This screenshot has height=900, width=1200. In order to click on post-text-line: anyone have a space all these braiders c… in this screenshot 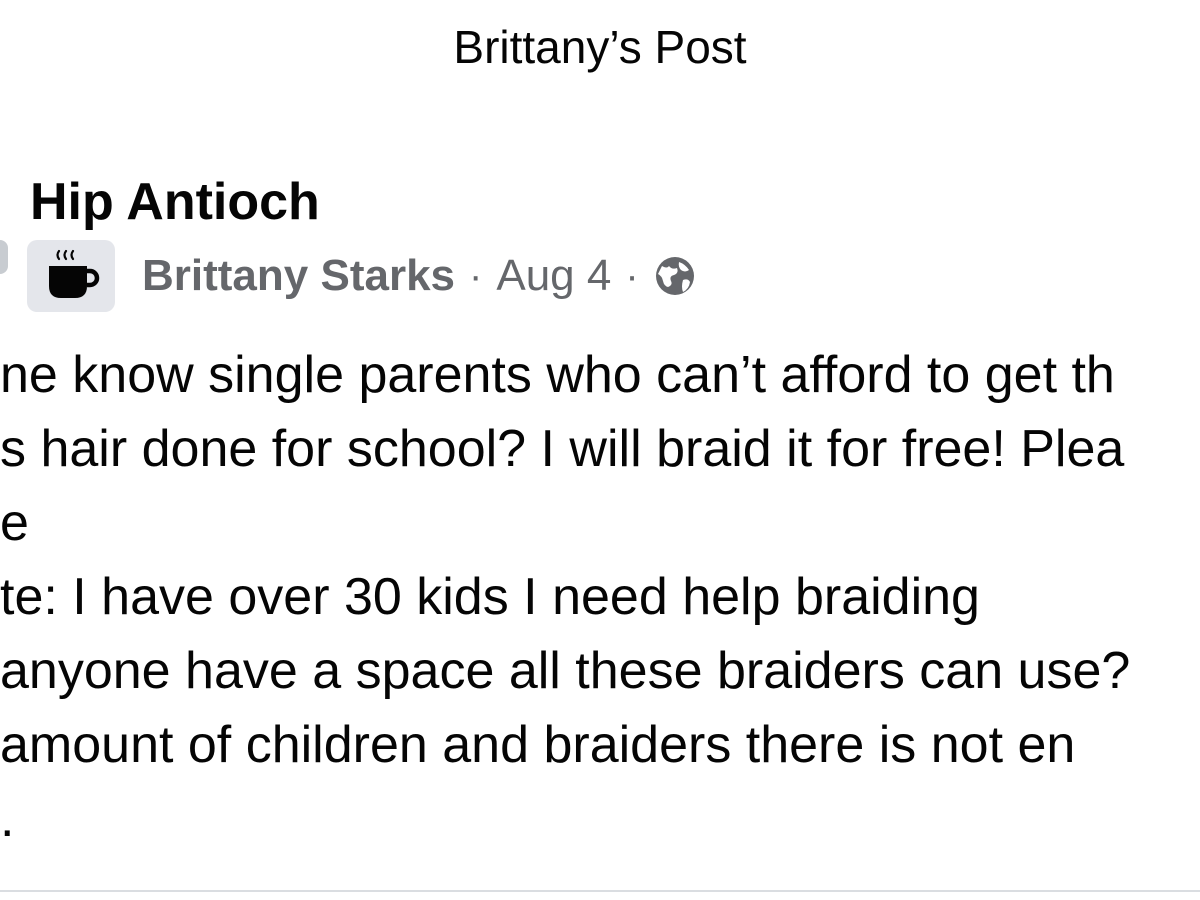, I will do `click(565, 671)`.